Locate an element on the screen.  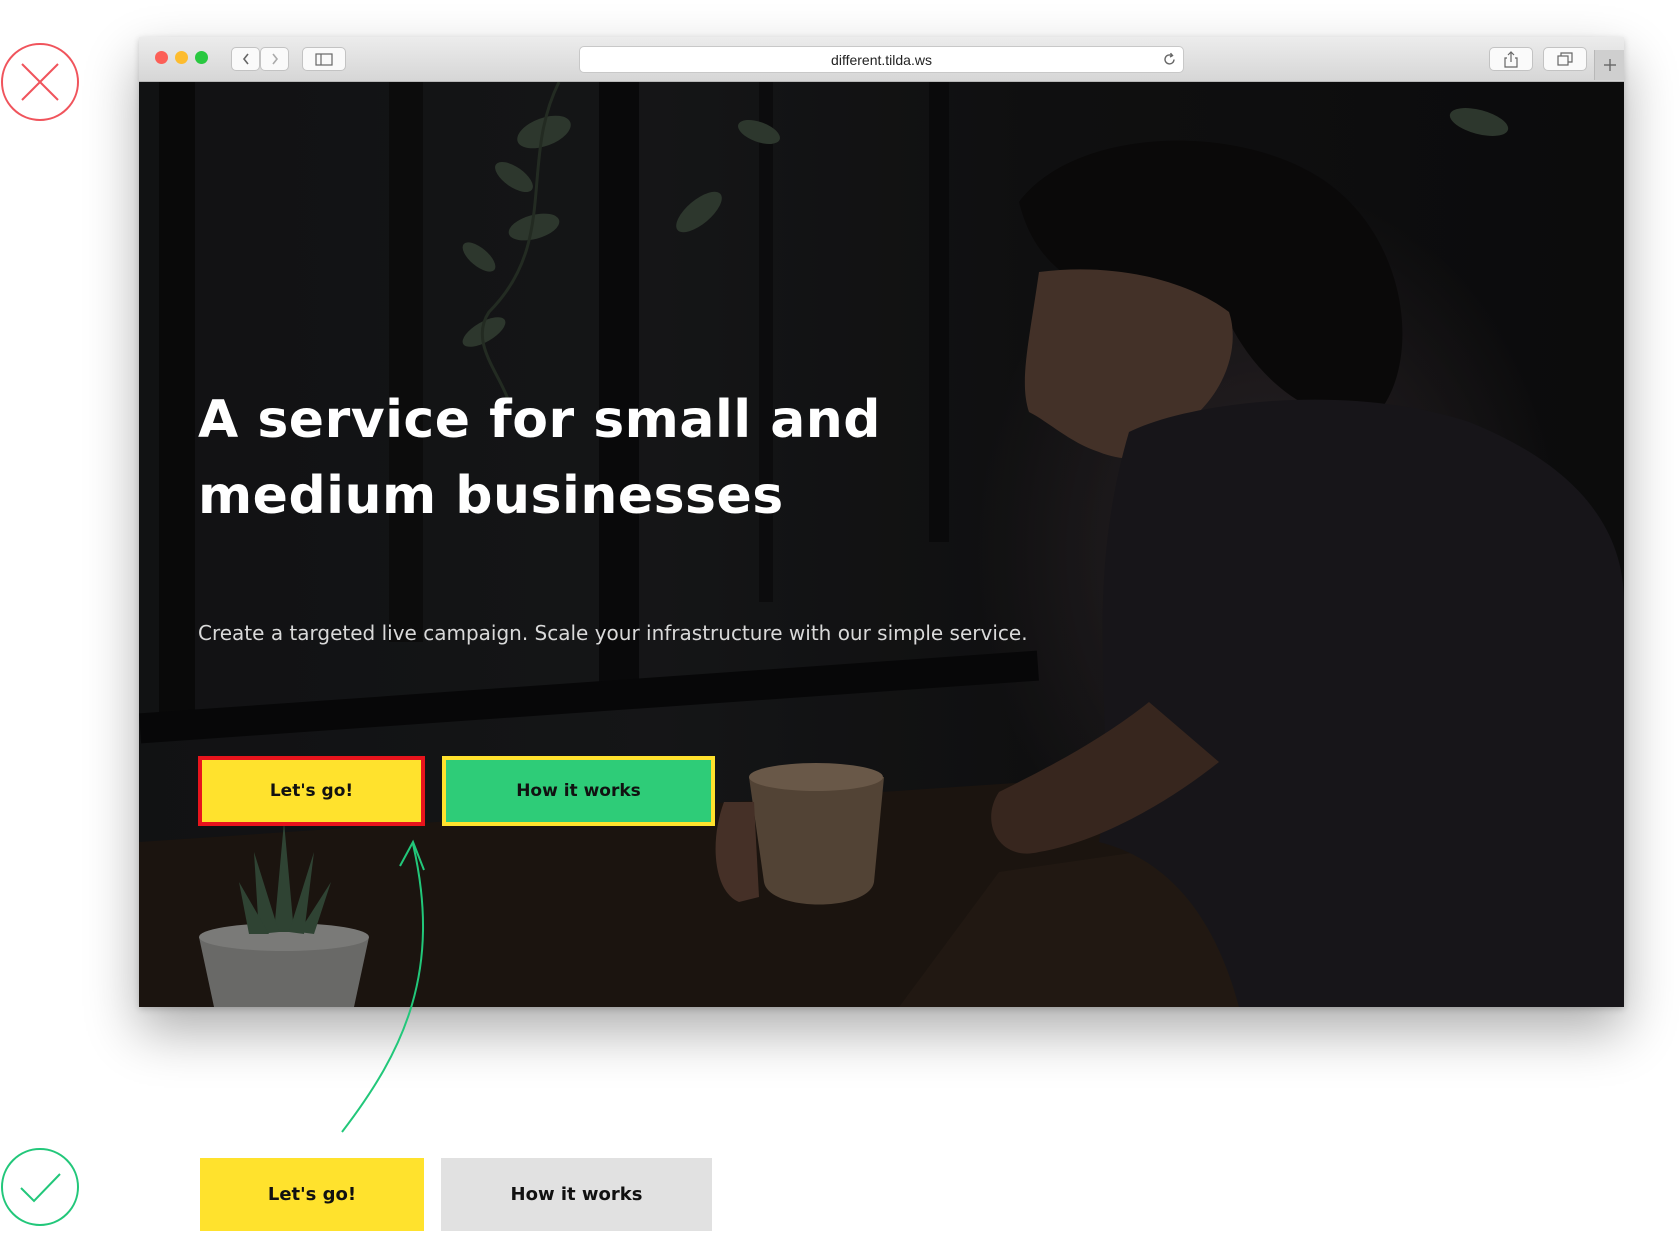
tabs-overview-button is located at coordinates (1565, 59).